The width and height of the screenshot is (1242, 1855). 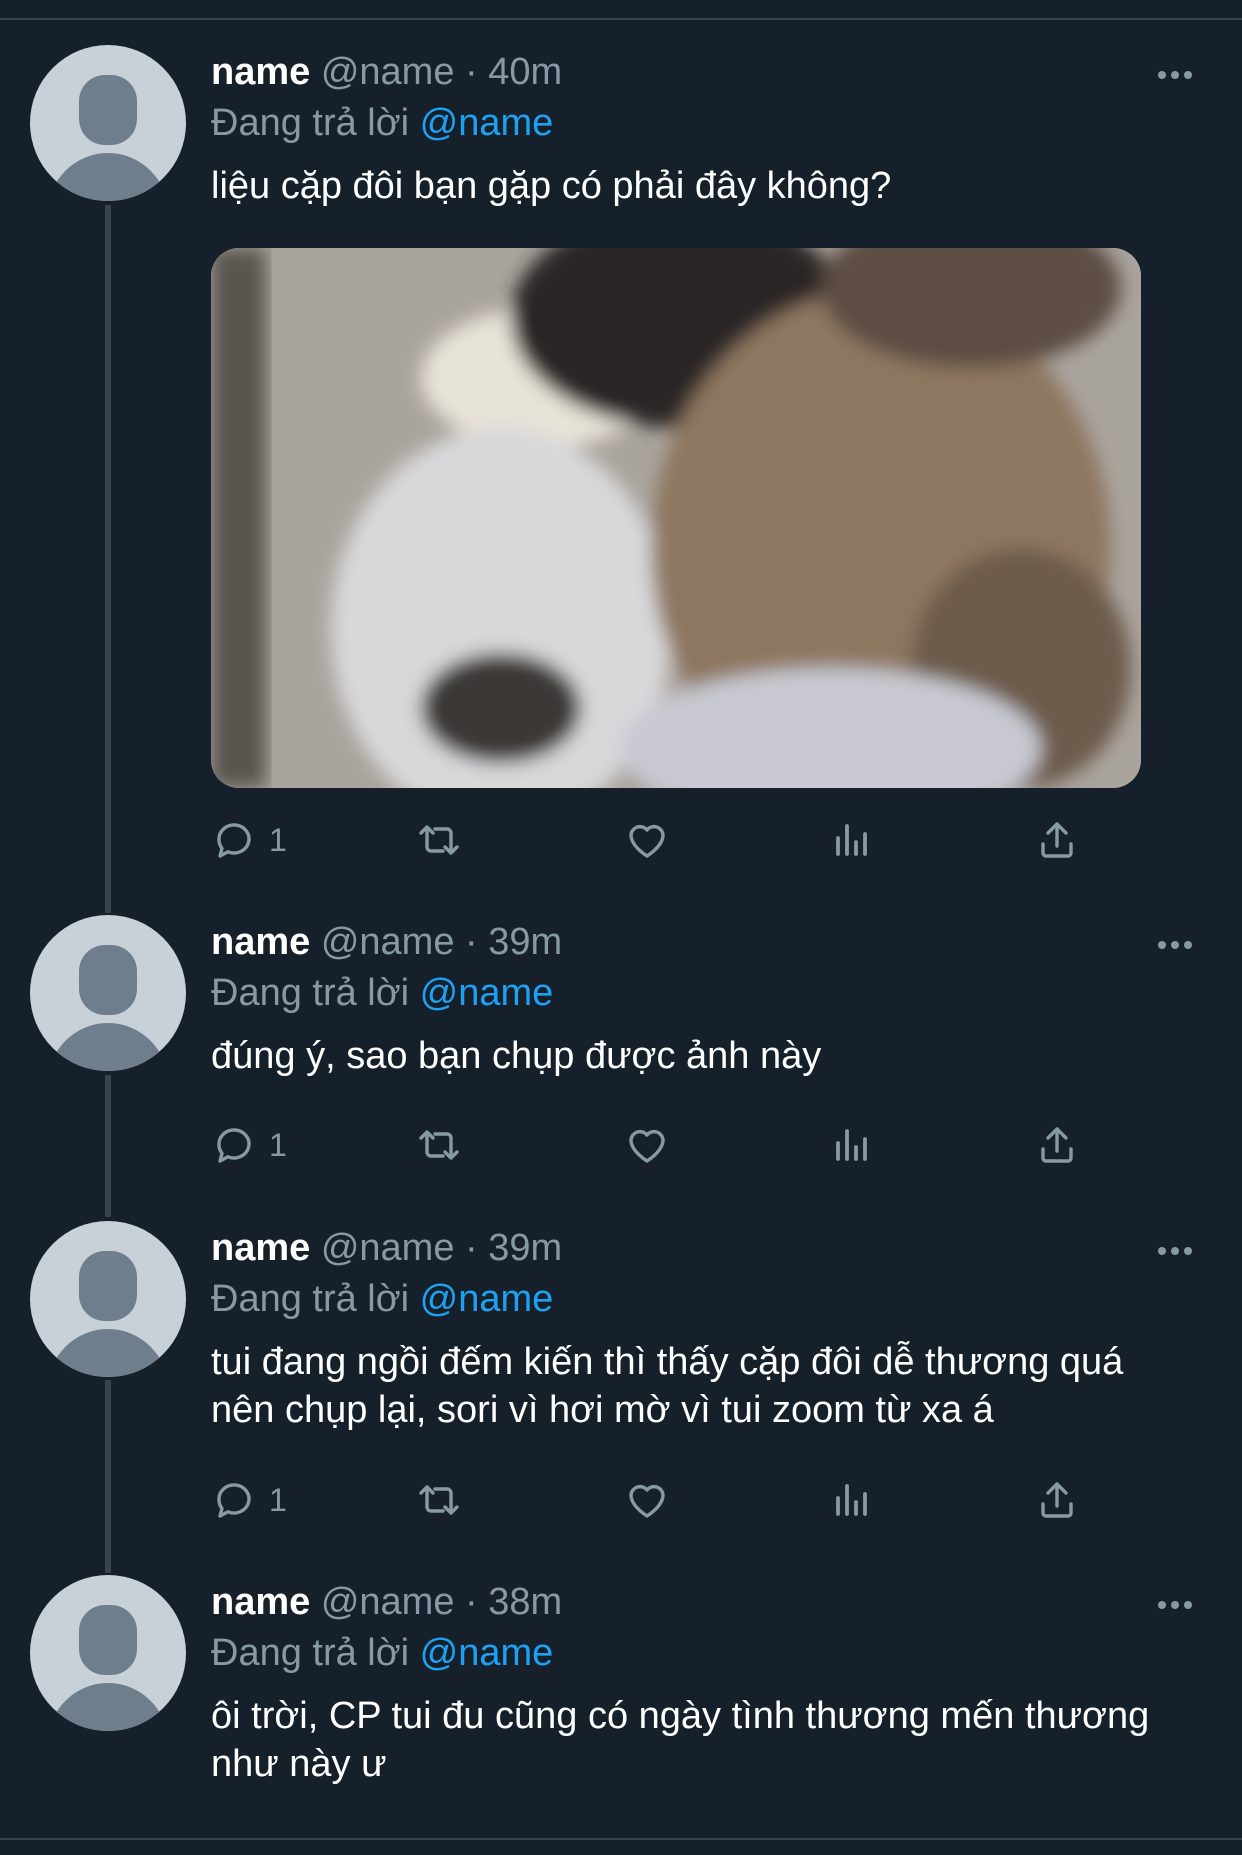 I want to click on tweet-header: name @name · 38m, so click(x=386, y=1602).